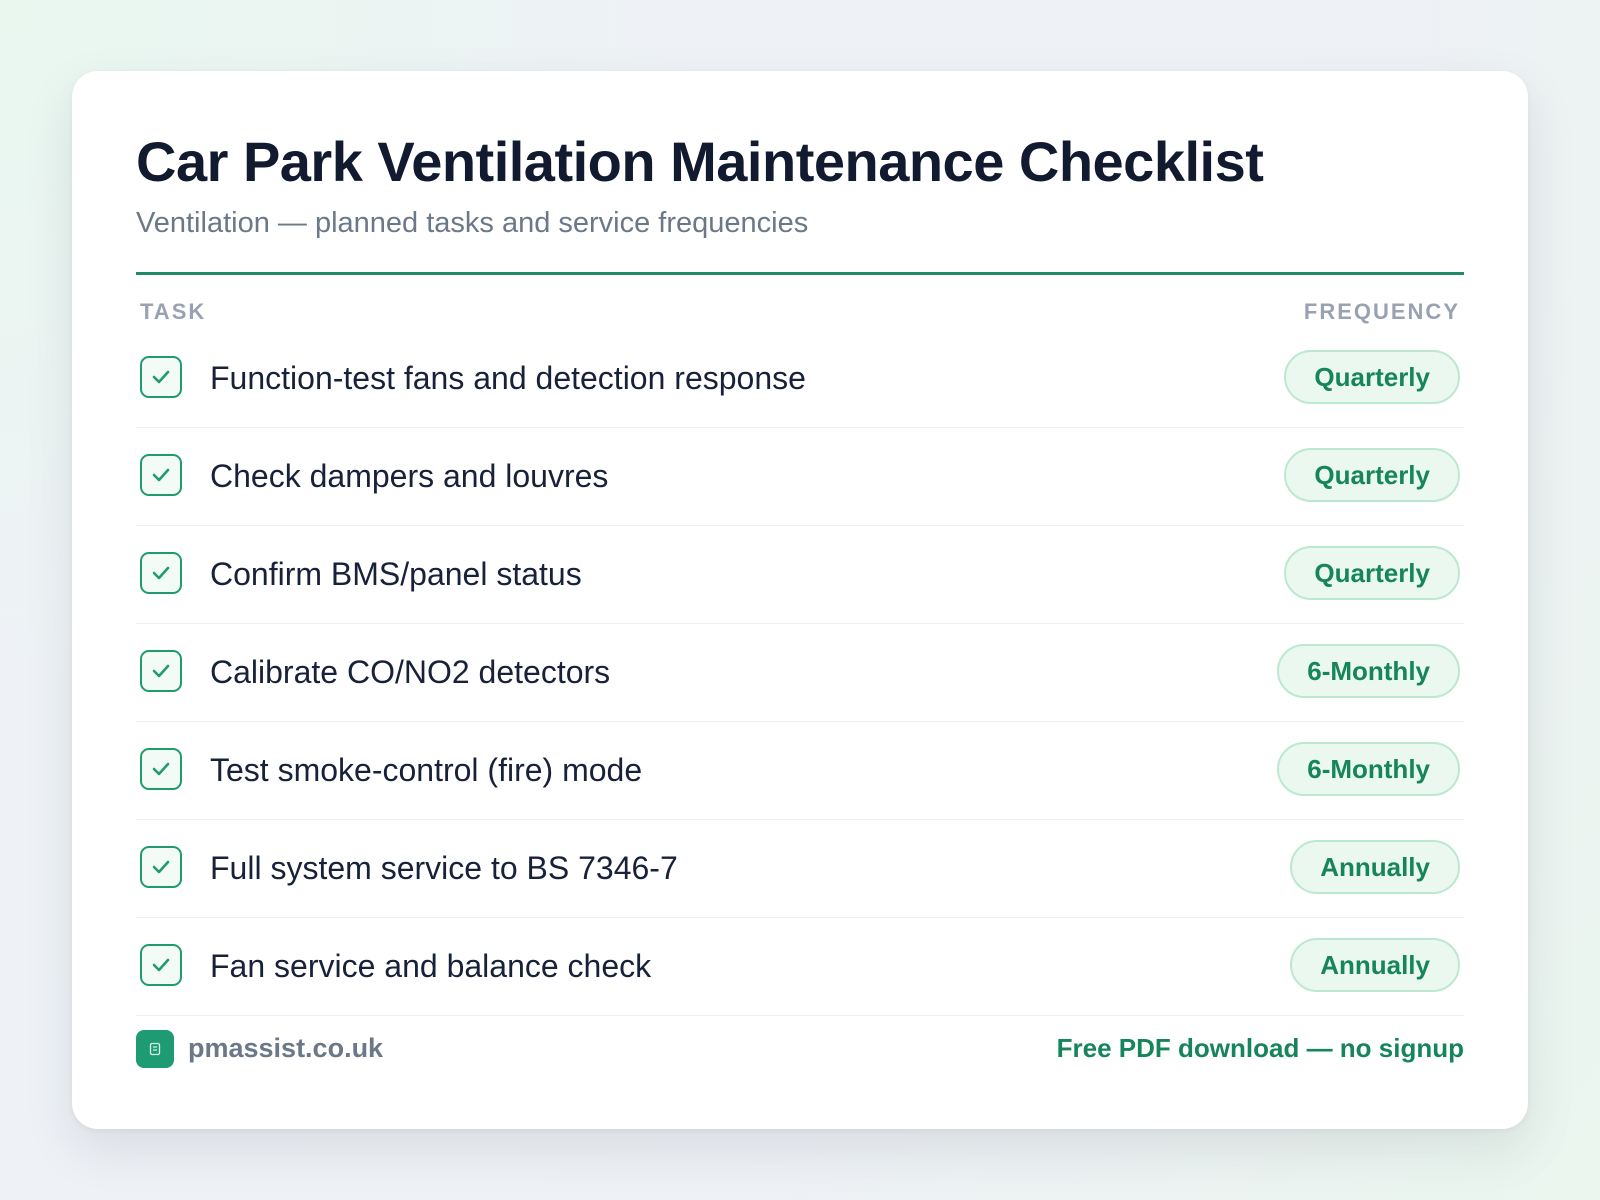 The image size is (1600, 1200). What do you see at coordinates (173, 311) in the screenshot?
I see `task-column-header: TASK` at bounding box center [173, 311].